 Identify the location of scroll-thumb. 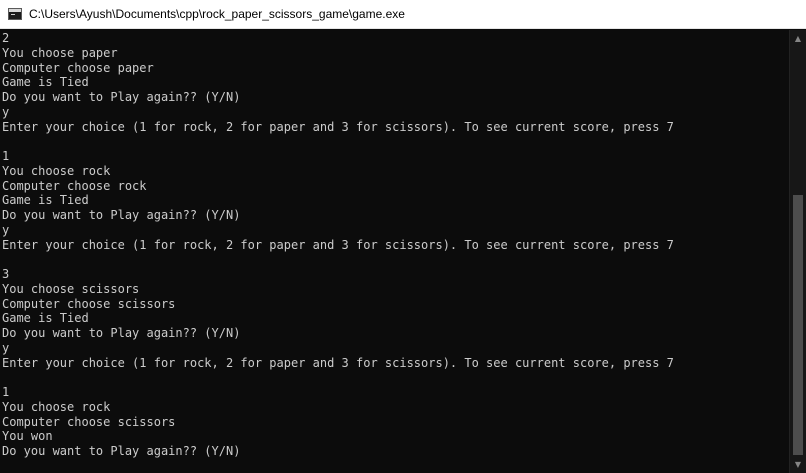
(798, 325).